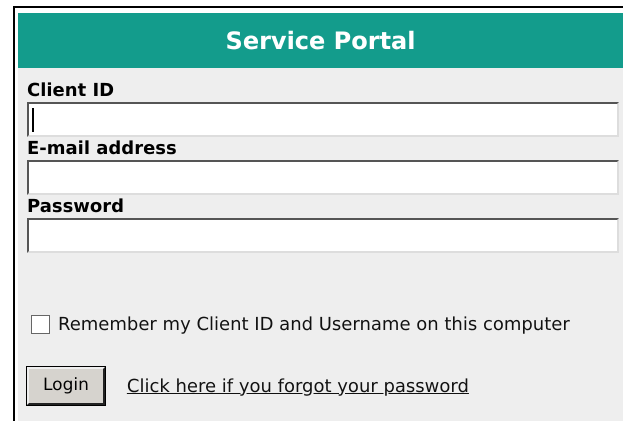  I want to click on remember-label: Remember my Client ID and Username on this computer, so click(314, 325).